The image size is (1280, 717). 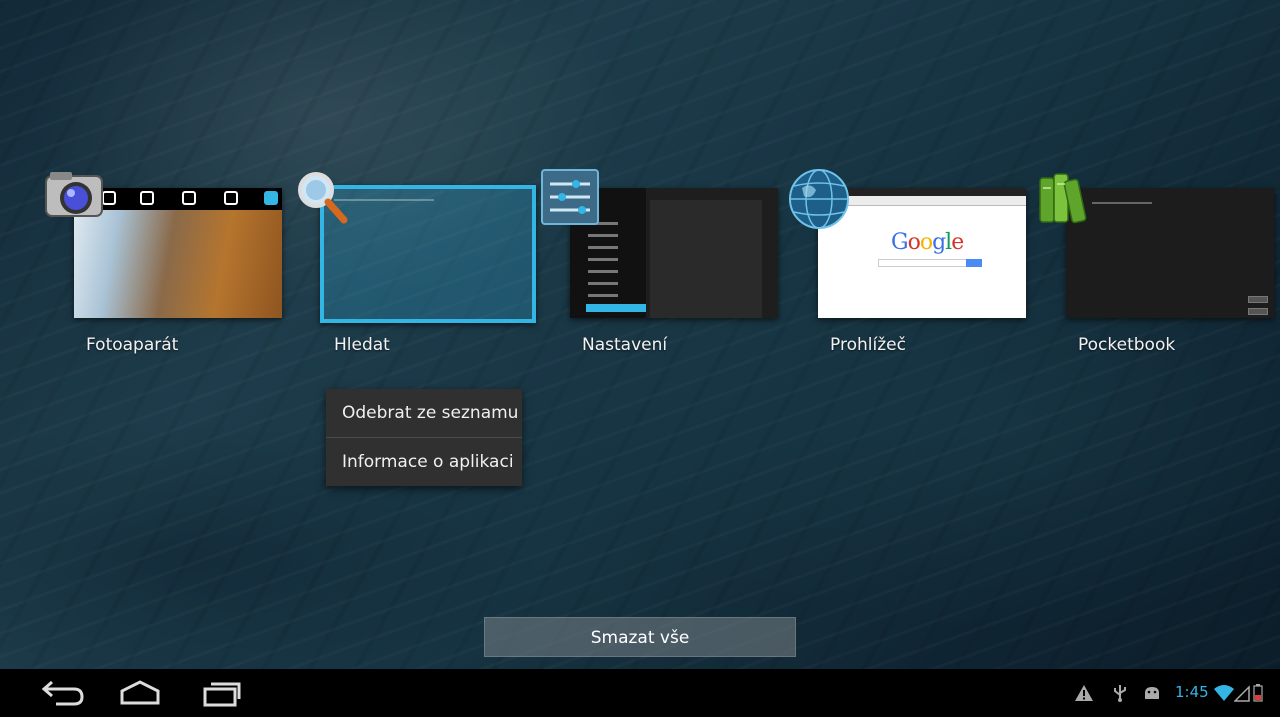 What do you see at coordinates (322, 196) in the screenshot?
I see `search-icon` at bounding box center [322, 196].